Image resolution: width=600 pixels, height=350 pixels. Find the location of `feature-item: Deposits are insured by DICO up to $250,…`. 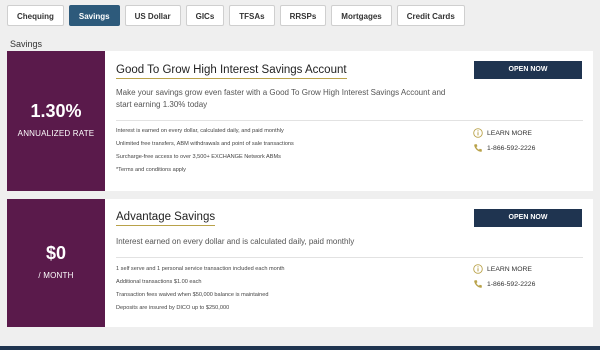

feature-item: Deposits are insured by DICO up to $250,… is located at coordinates (173, 308).